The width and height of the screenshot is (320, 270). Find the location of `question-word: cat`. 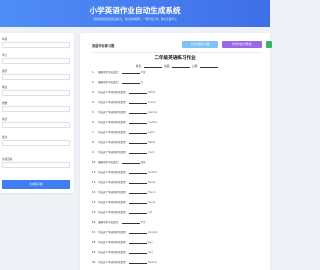

question-word: cat is located at coordinates (150, 212).